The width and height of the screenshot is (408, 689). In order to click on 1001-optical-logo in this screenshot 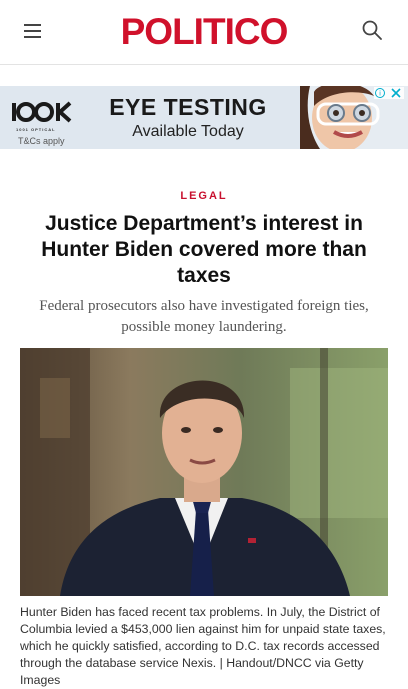, I will do `click(42, 112)`.